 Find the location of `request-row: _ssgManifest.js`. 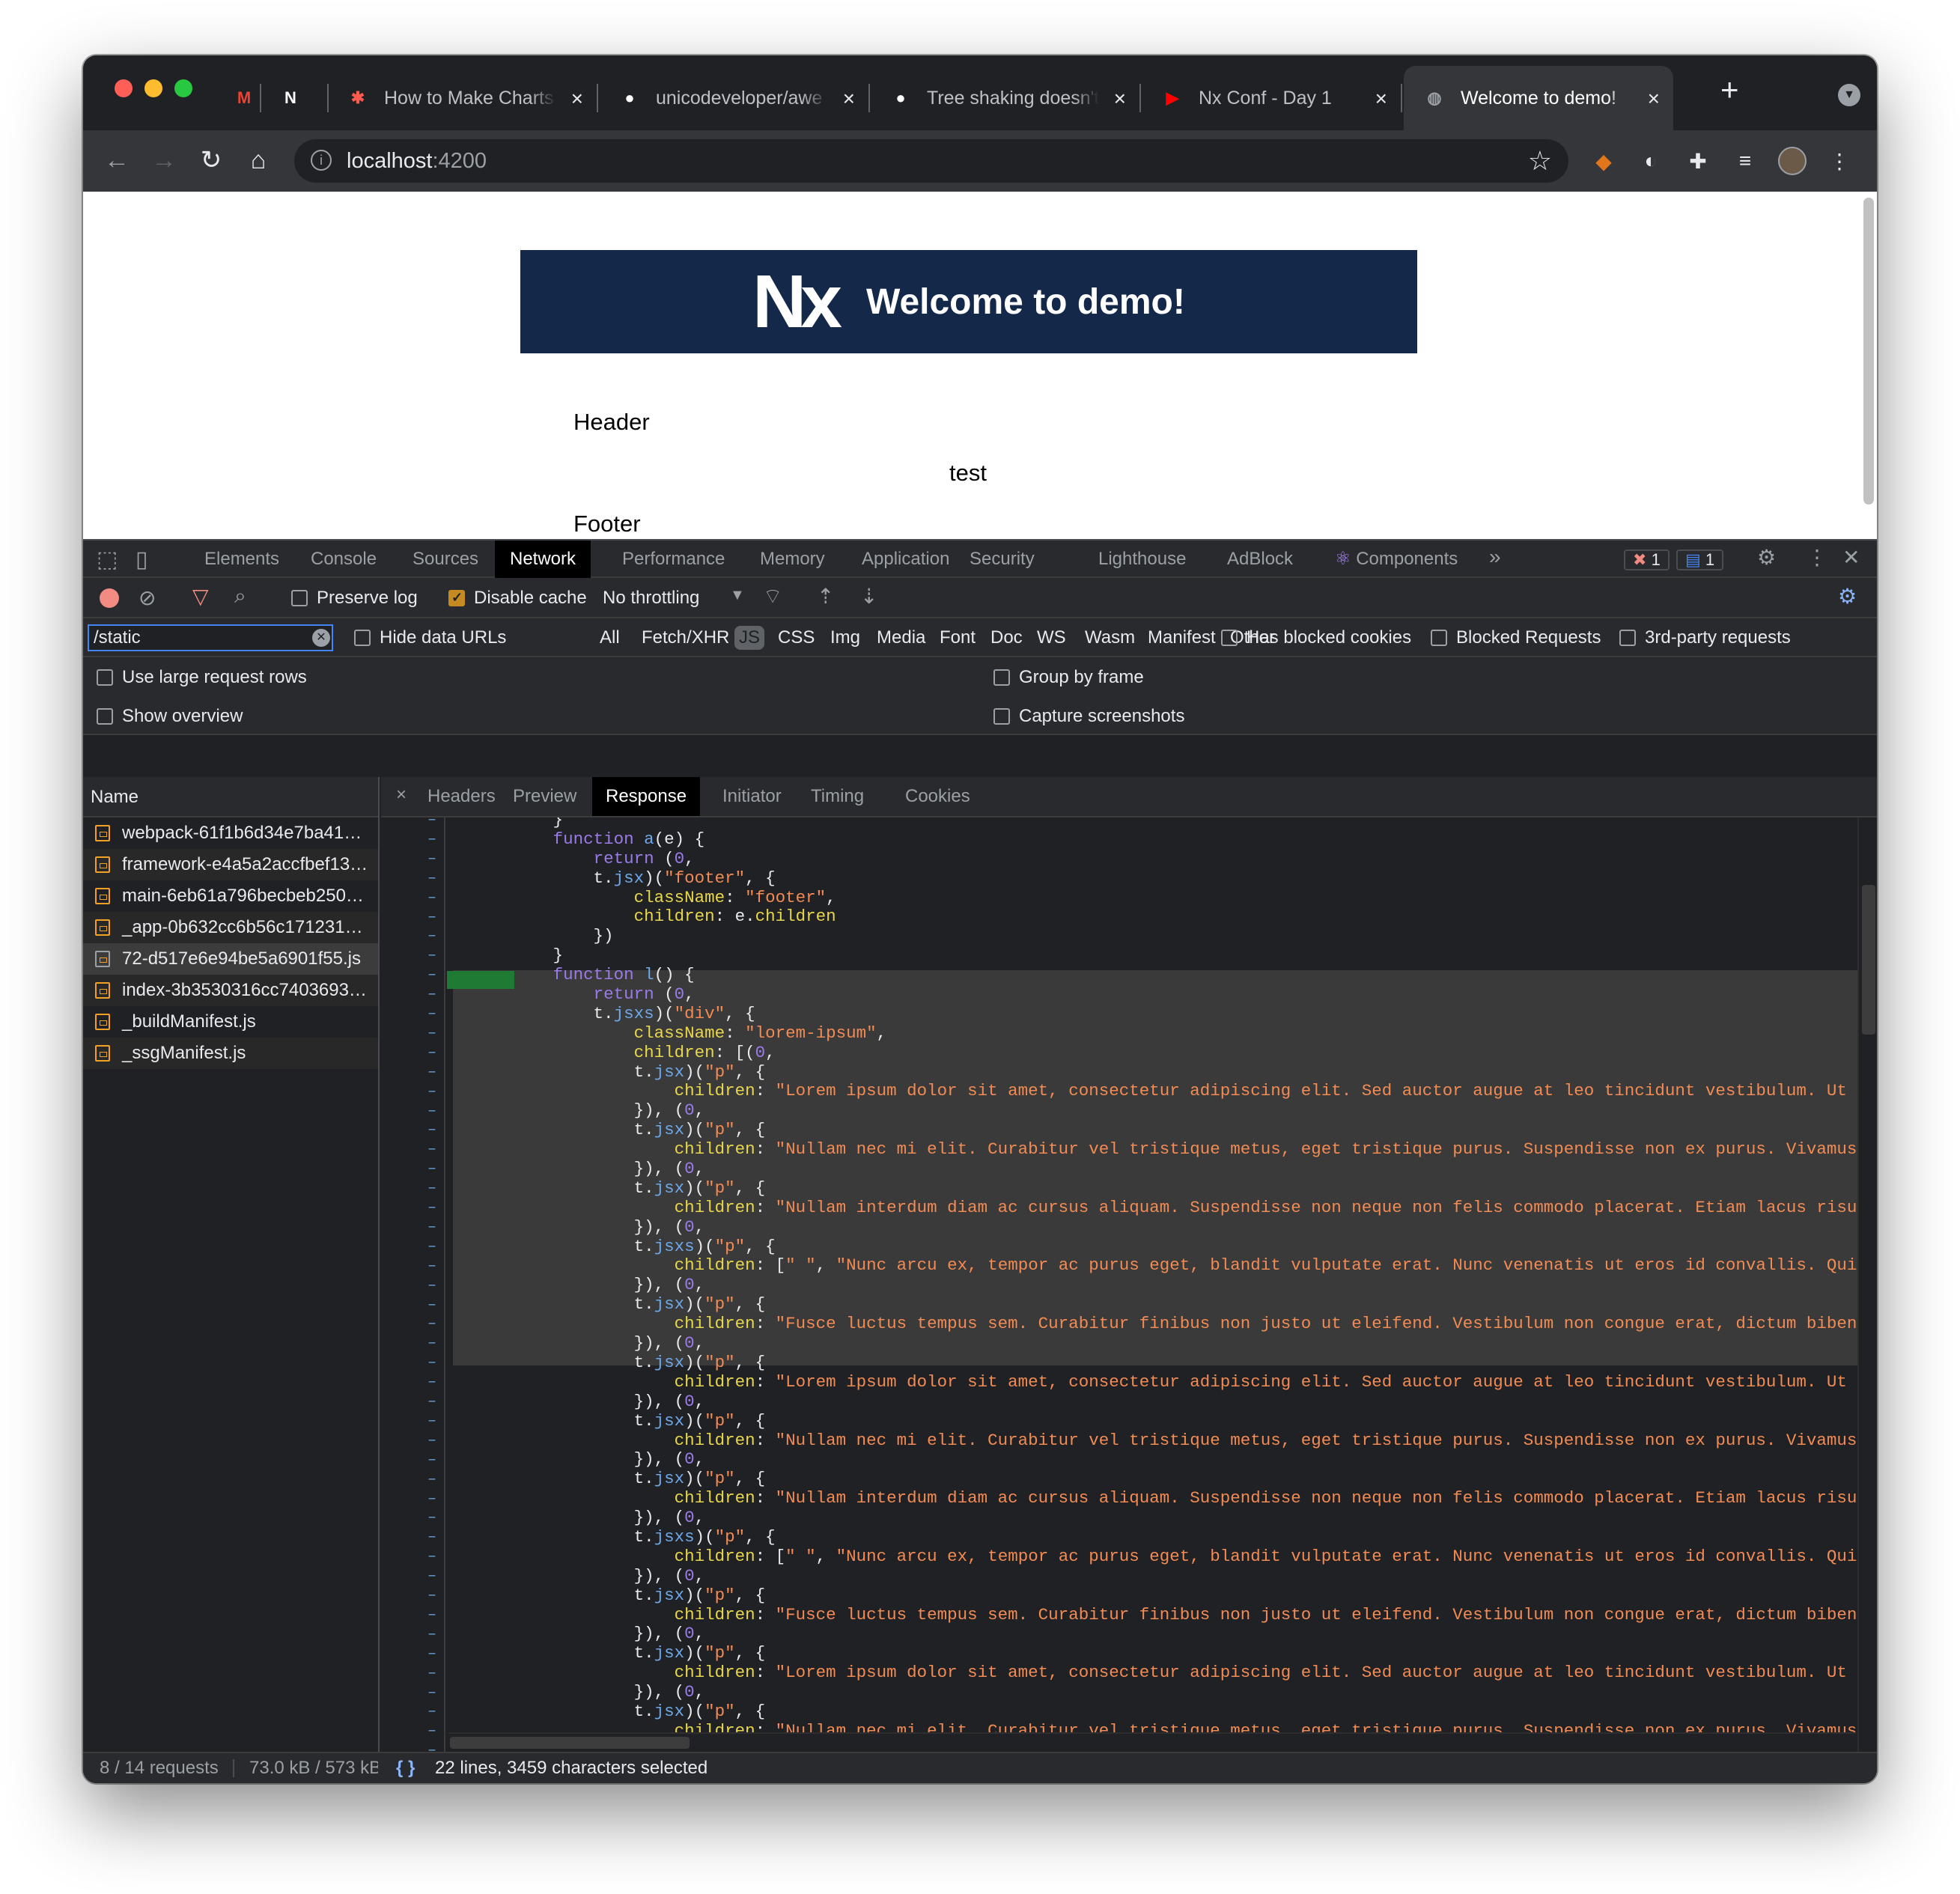

request-row: _ssgManifest.js is located at coordinates (230, 1053).